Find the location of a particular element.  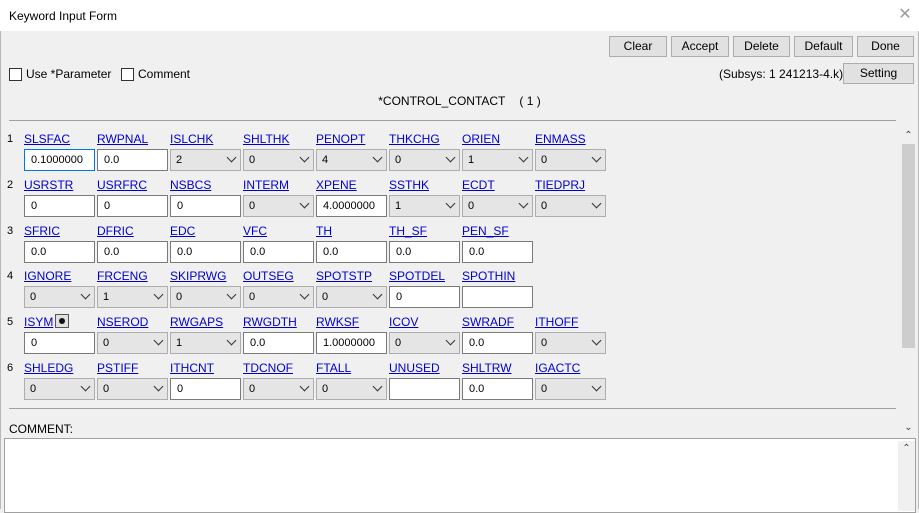

delete-button: Delete is located at coordinates (761, 46).